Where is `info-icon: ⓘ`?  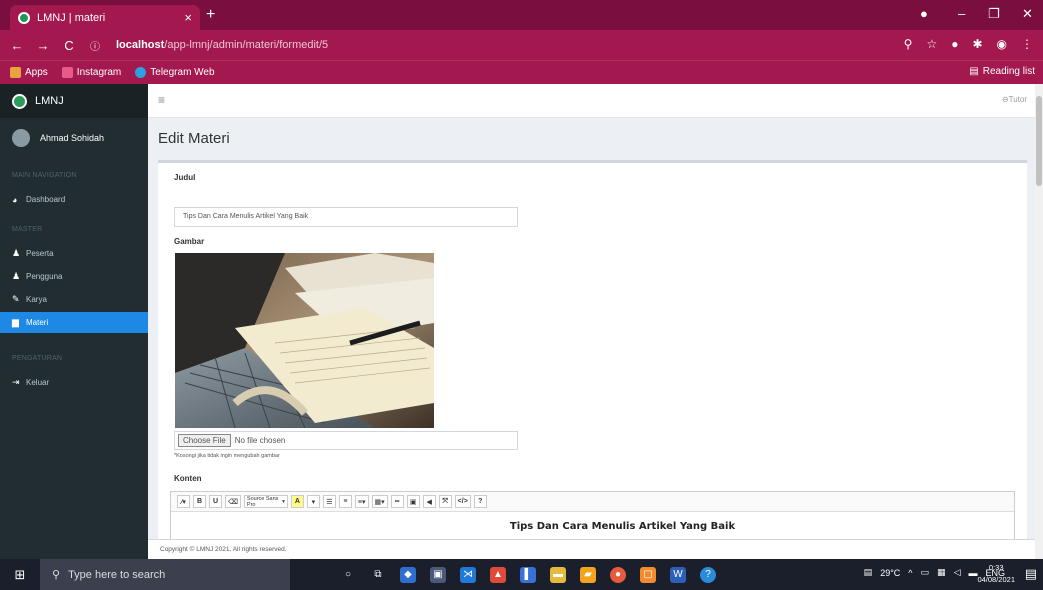
info-icon: ⓘ is located at coordinates (95, 45).